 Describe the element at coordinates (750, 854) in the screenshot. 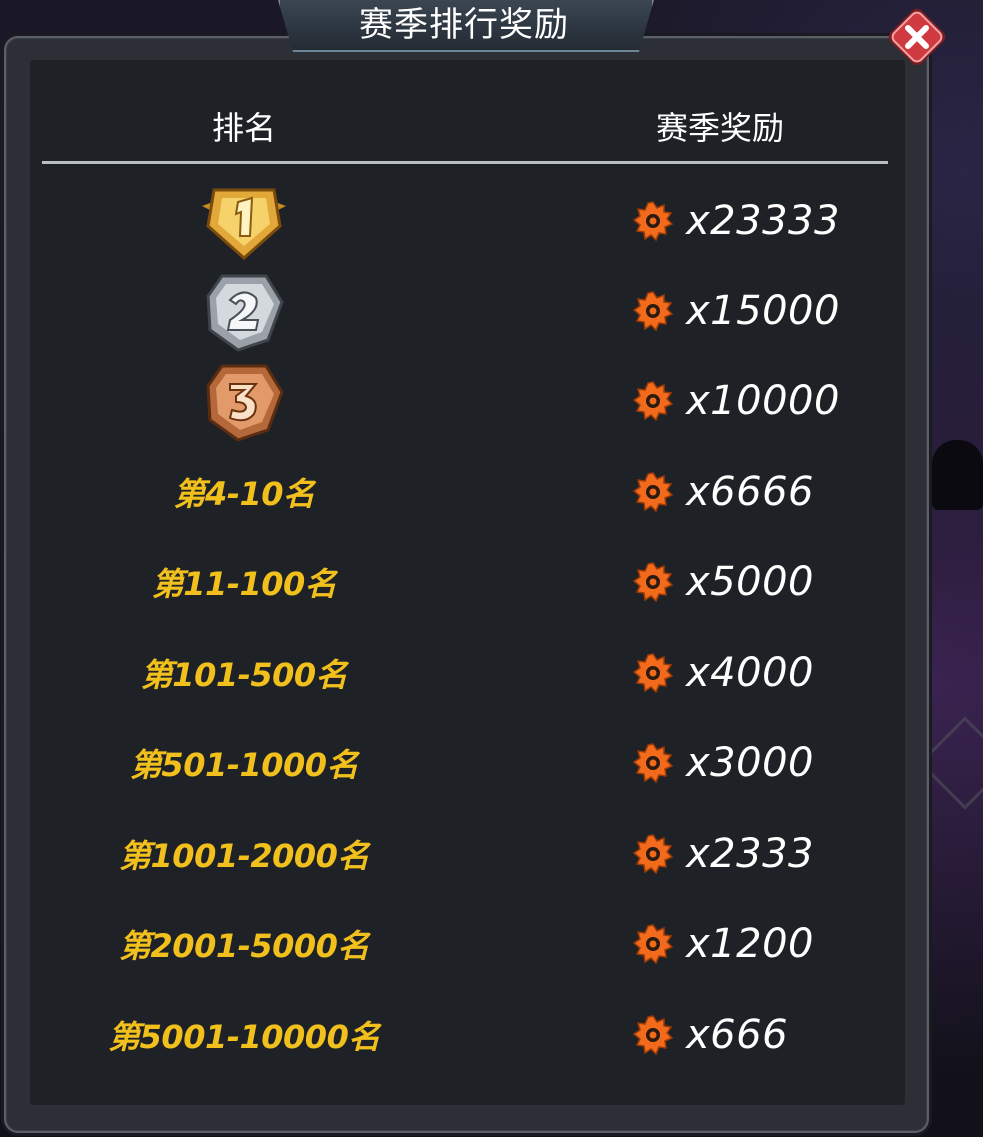

I see `reward-amount: x2333` at that location.